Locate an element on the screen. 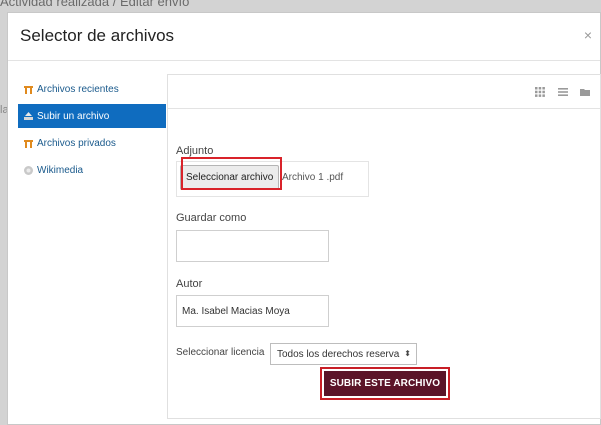  list-view-icon is located at coordinates (563, 92).